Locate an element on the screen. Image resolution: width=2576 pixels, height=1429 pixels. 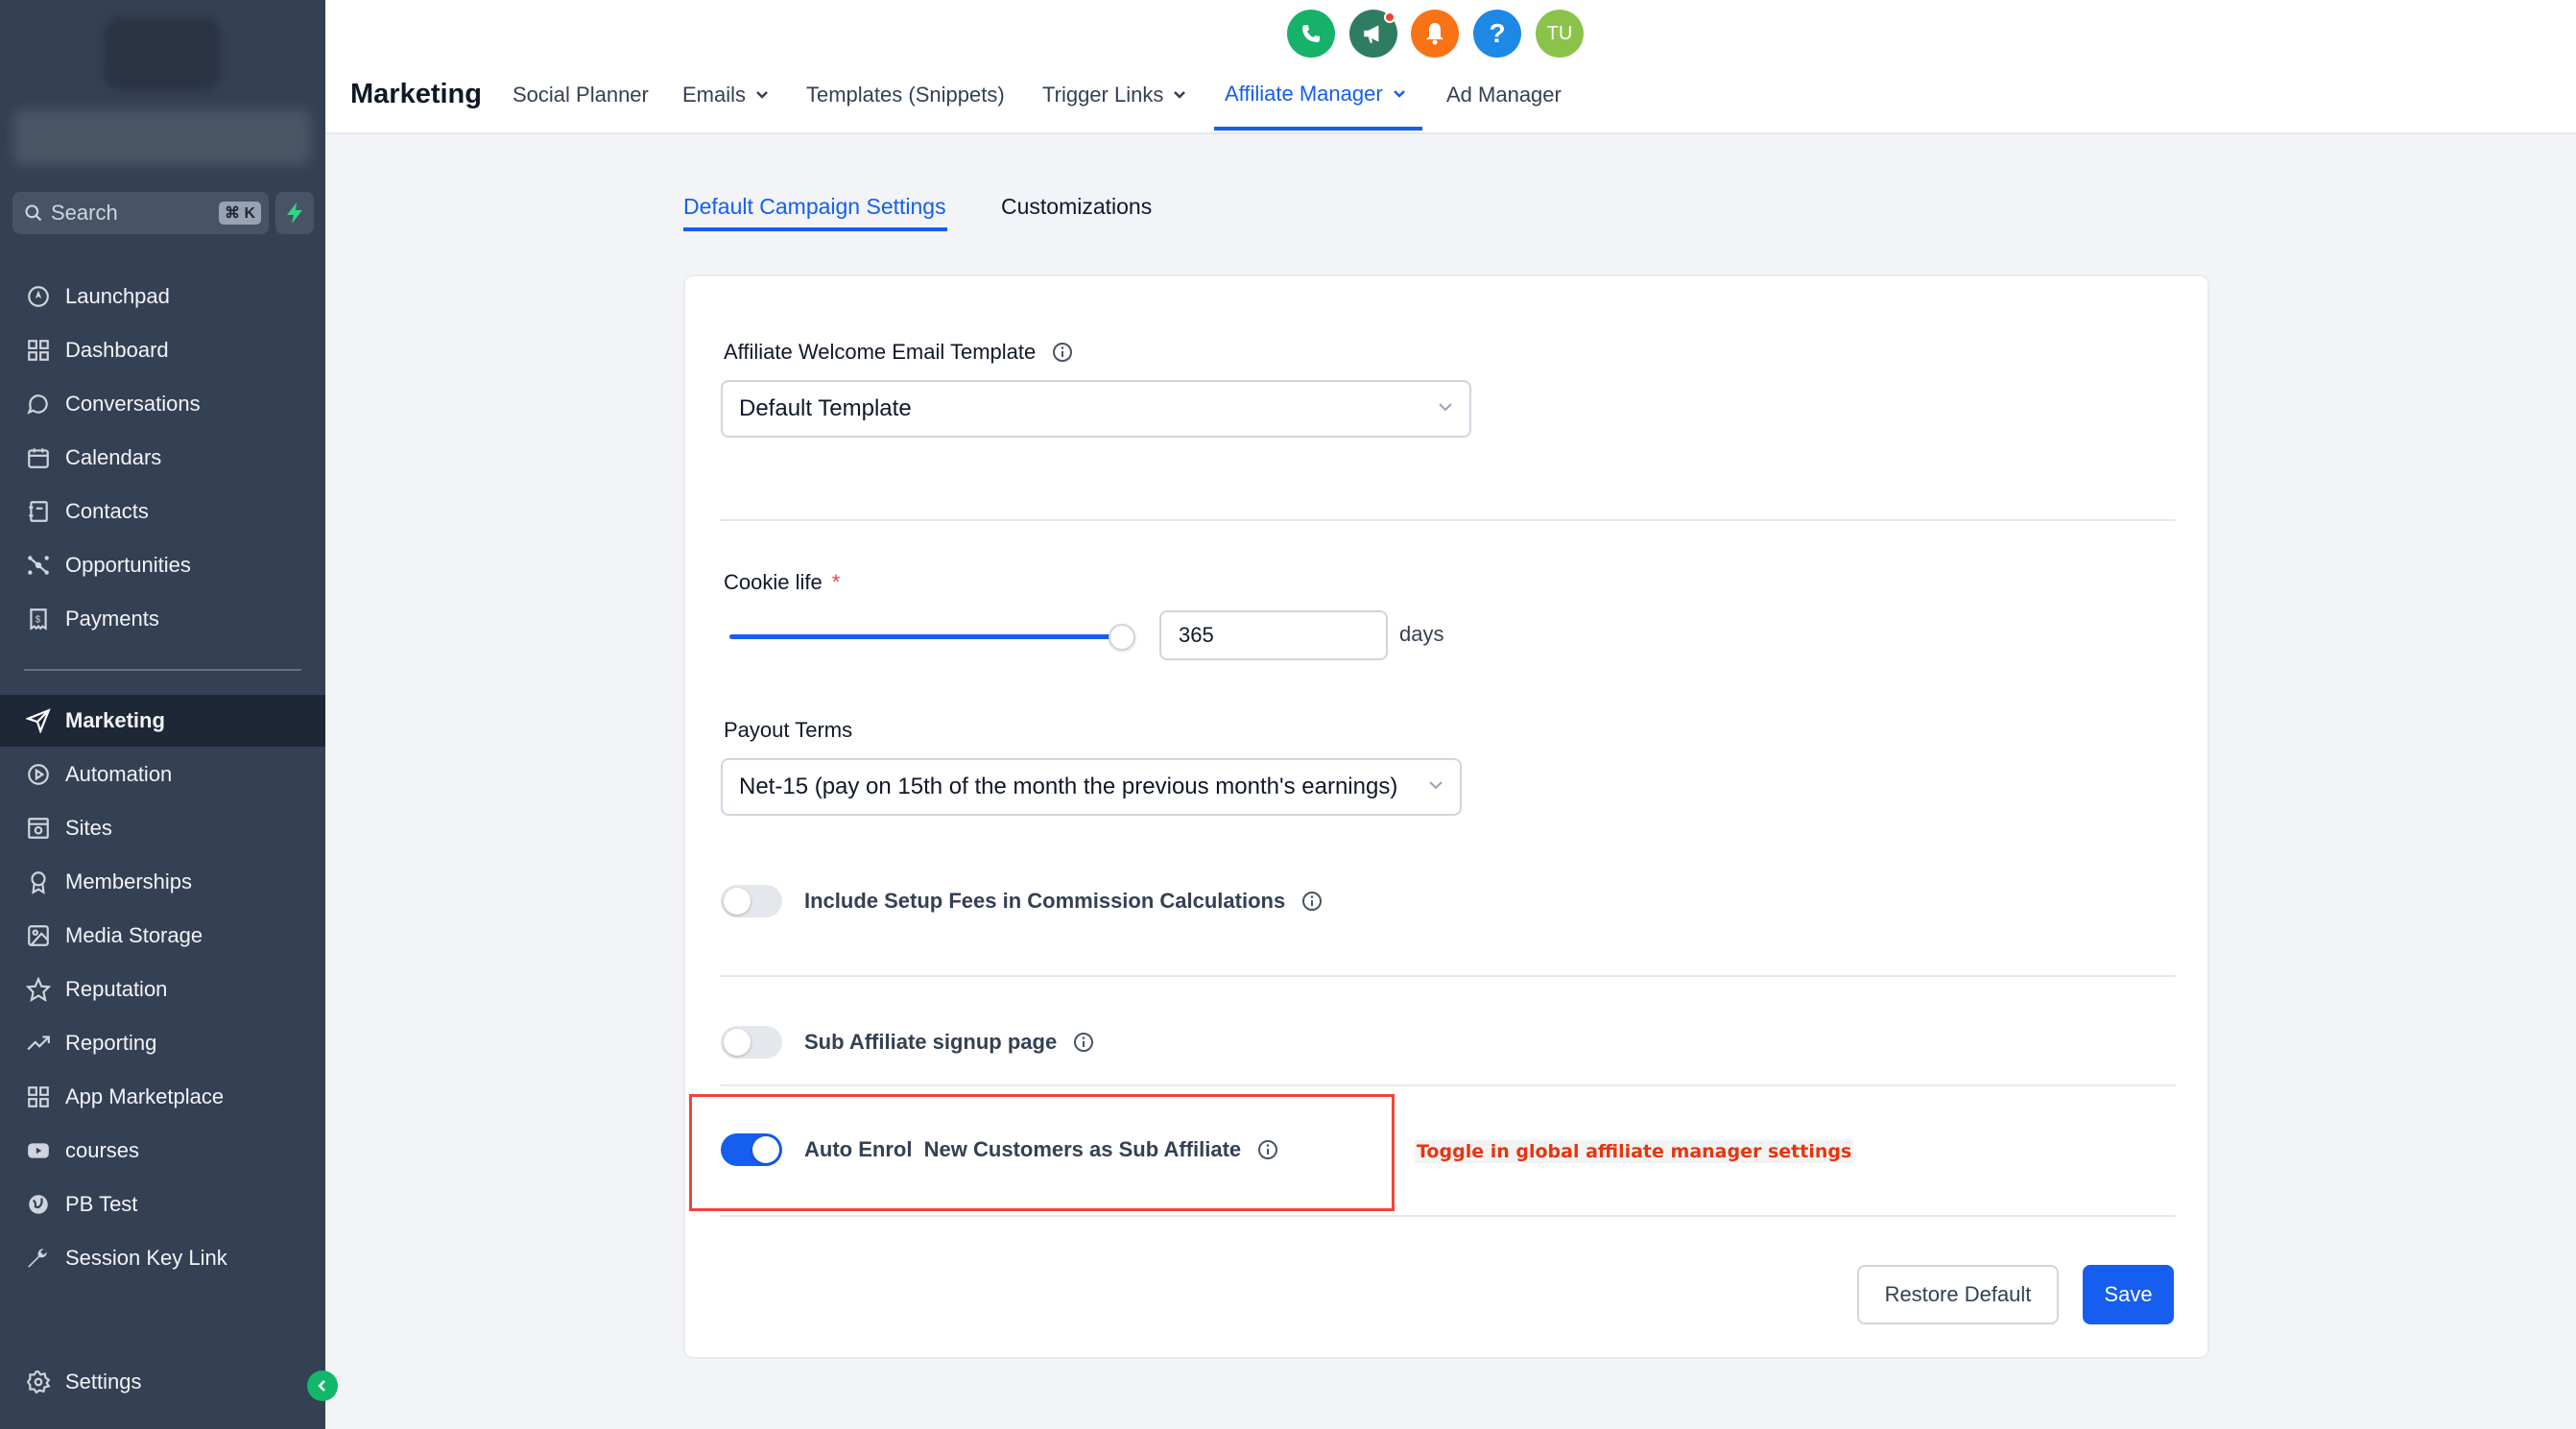
sidebar-item-media-storage: Media Storage is located at coordinates (162, 936).